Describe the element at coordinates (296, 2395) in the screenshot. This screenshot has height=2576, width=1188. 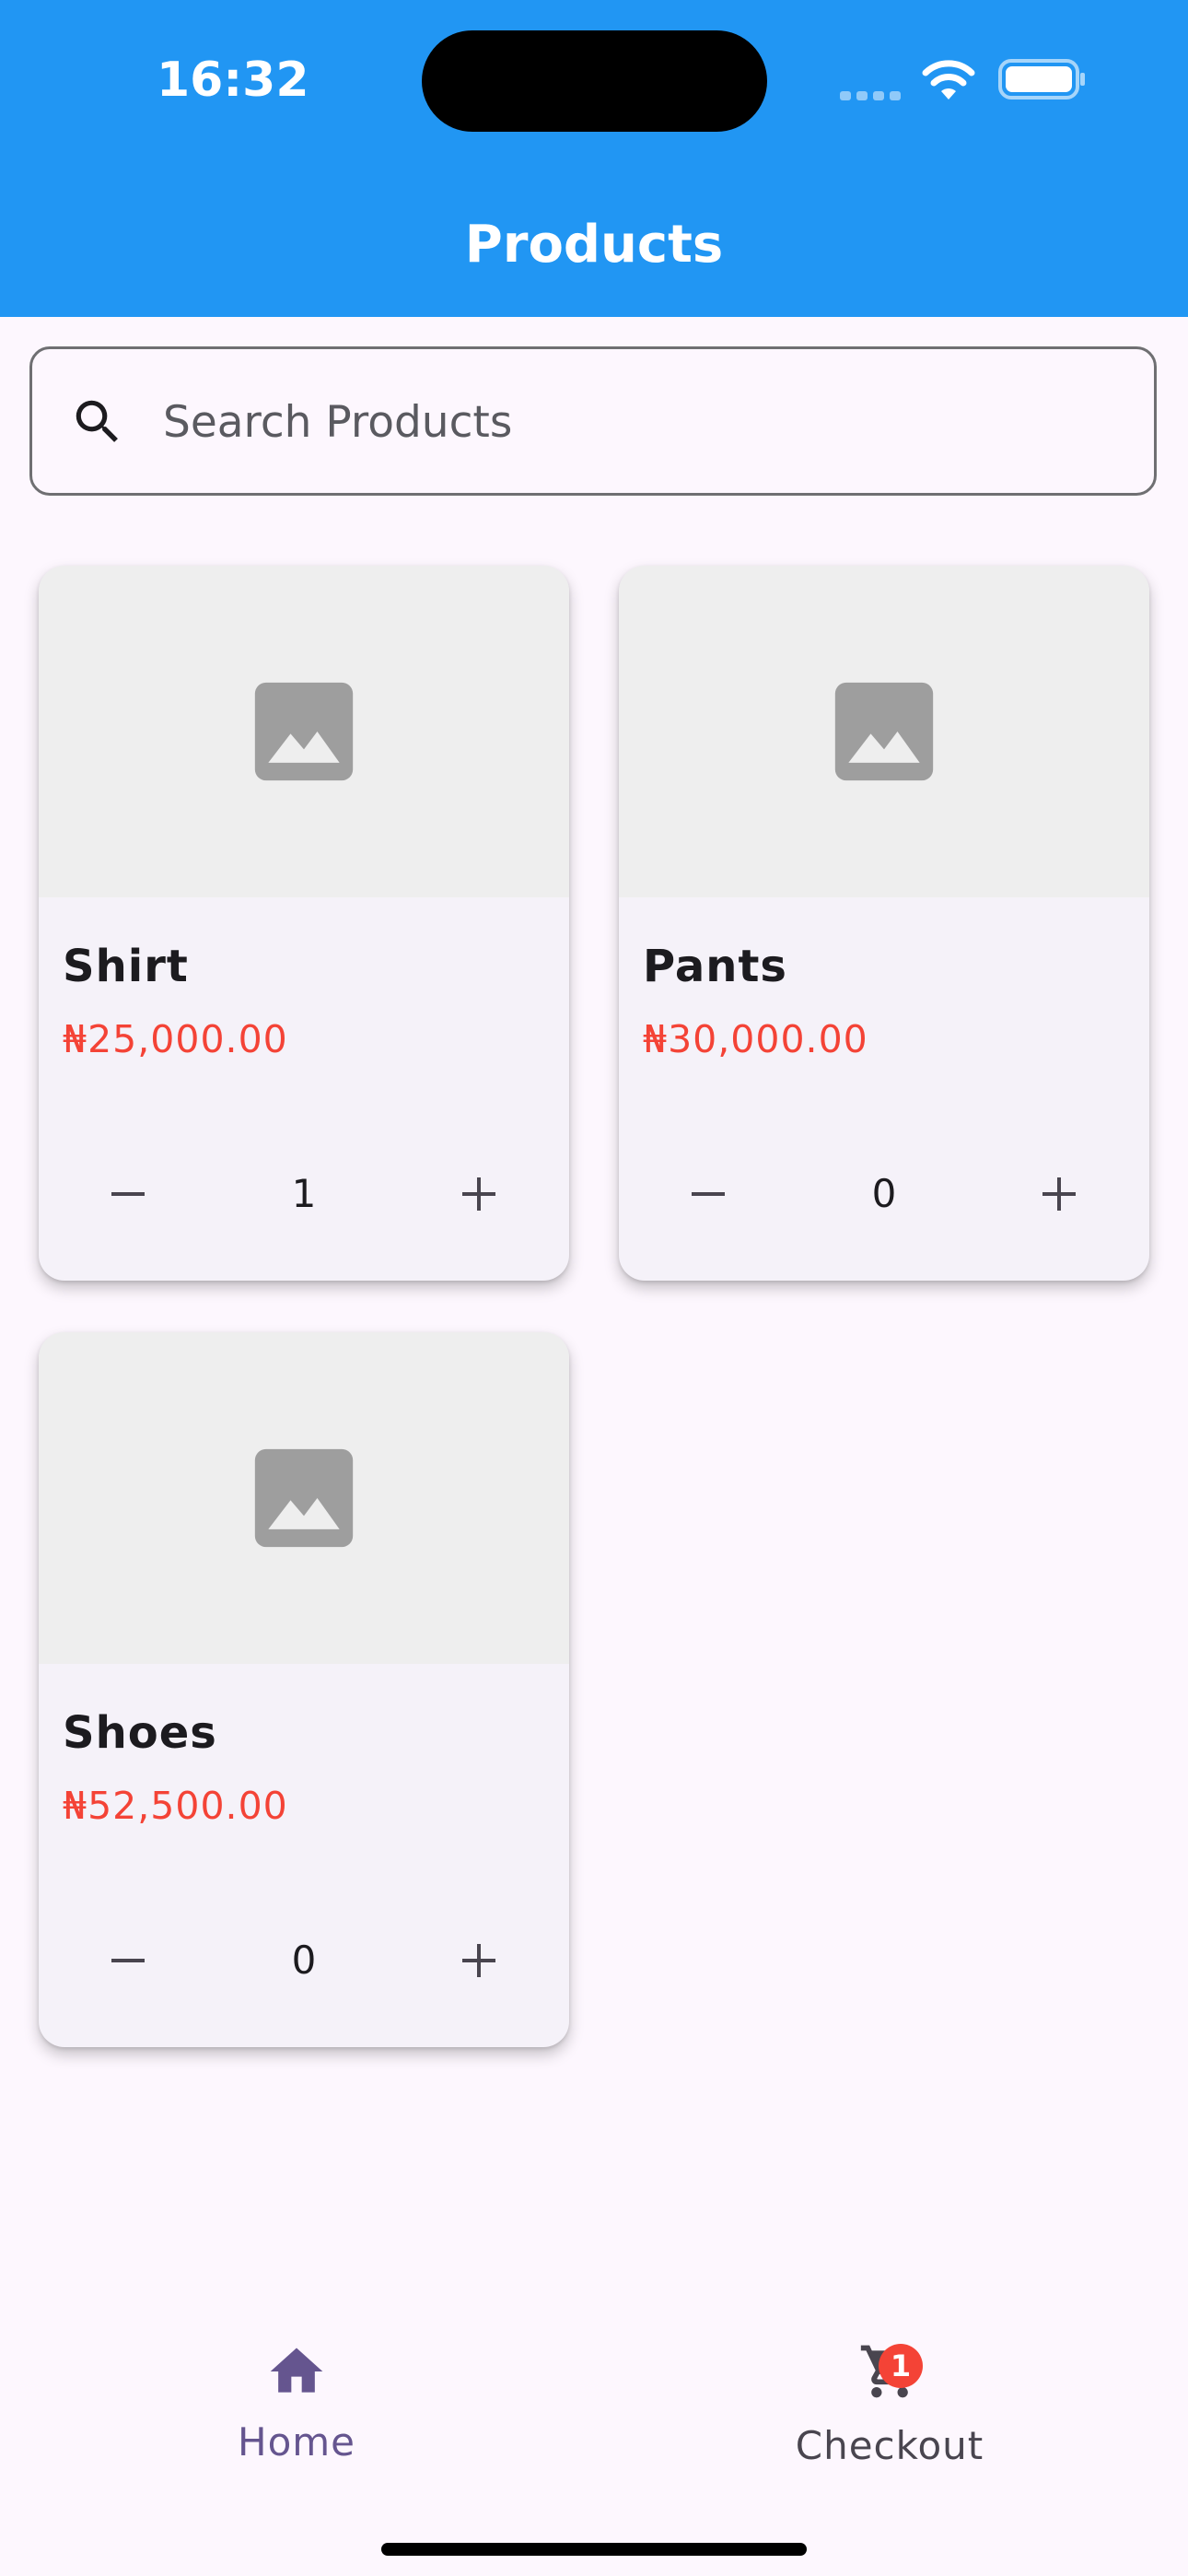
I see `nav-item-home: Home` at that location.